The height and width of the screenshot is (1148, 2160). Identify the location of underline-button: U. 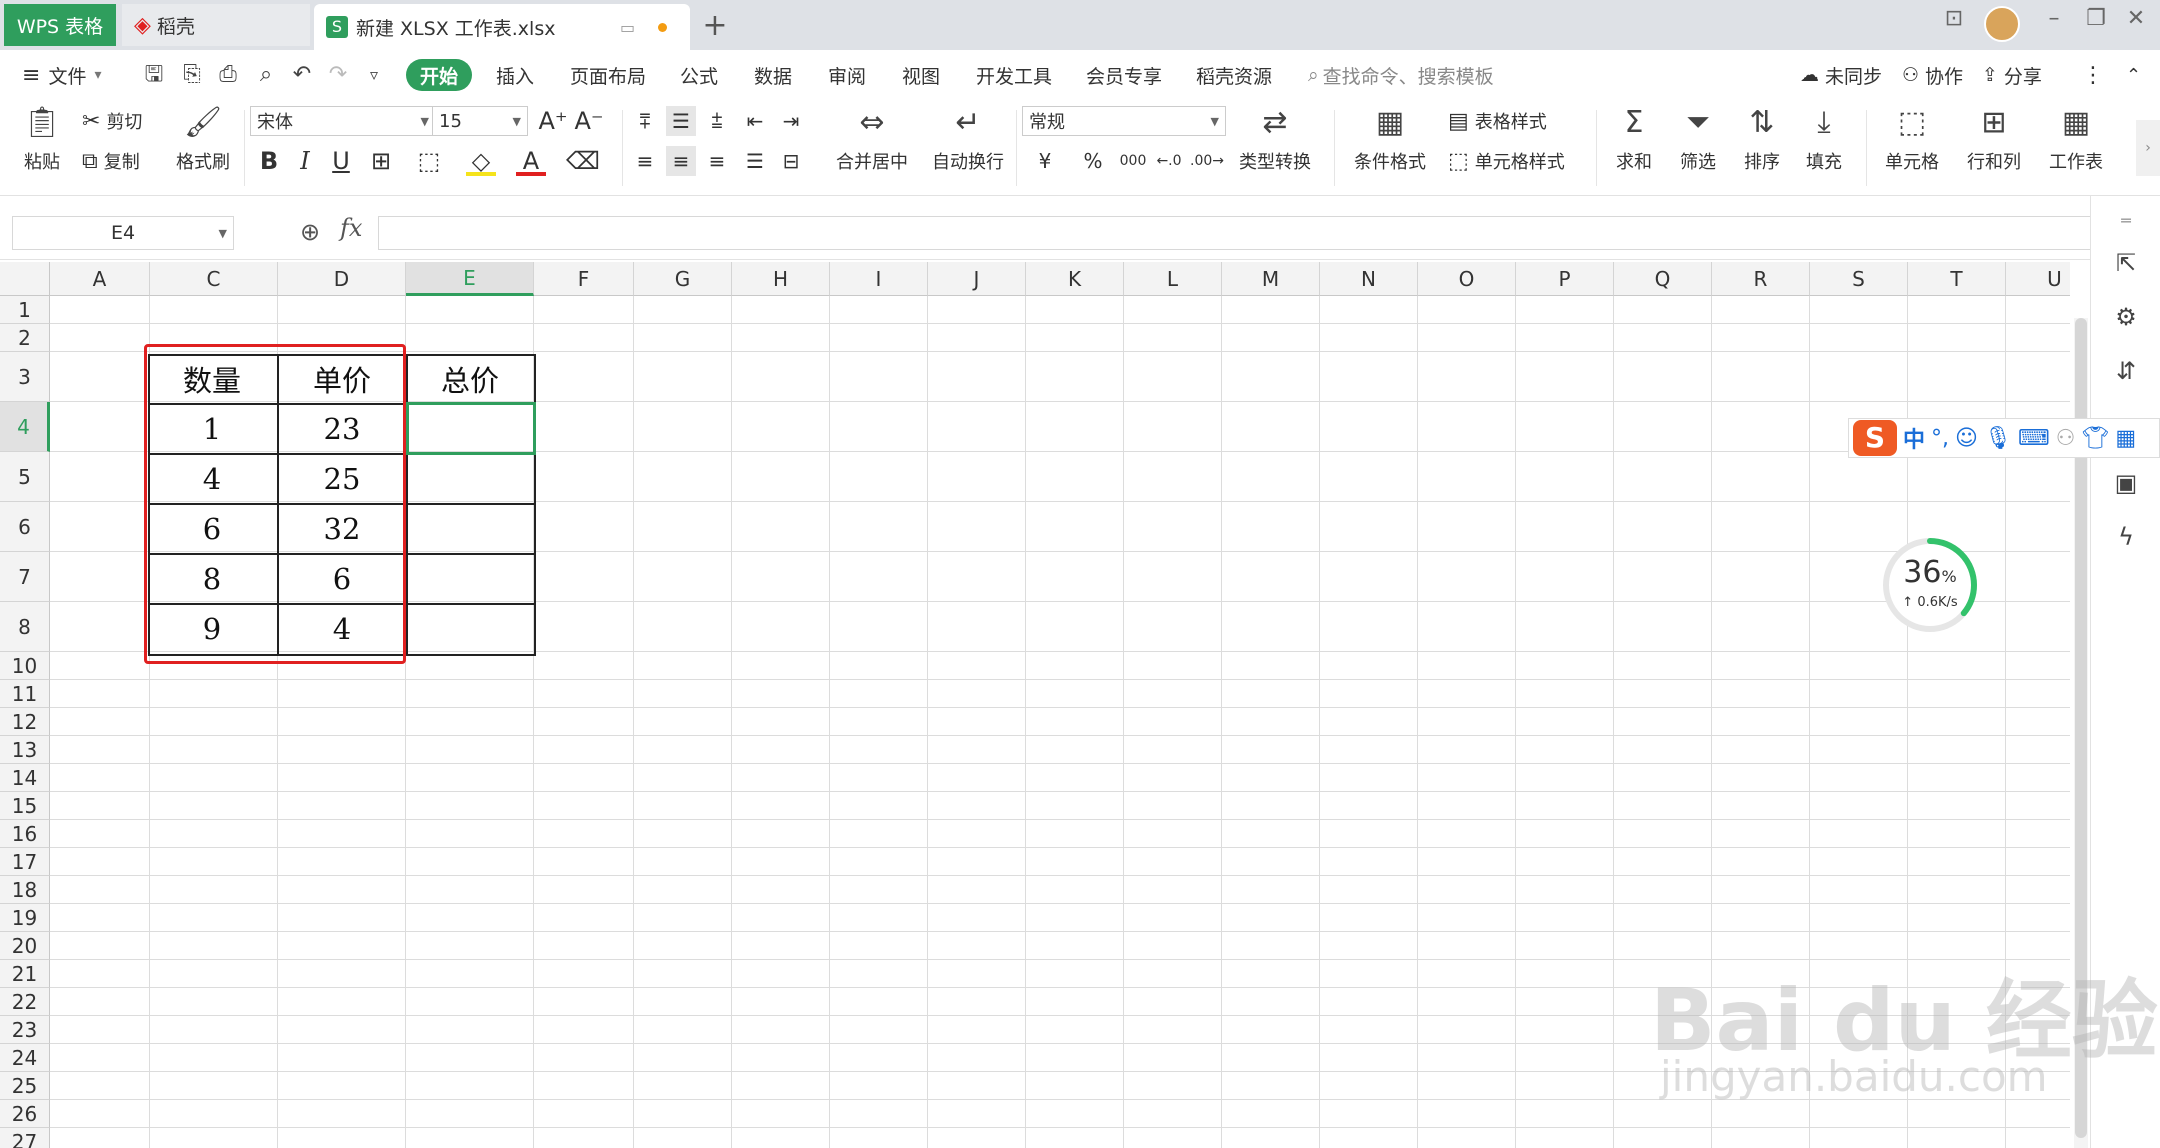
(341, 161).